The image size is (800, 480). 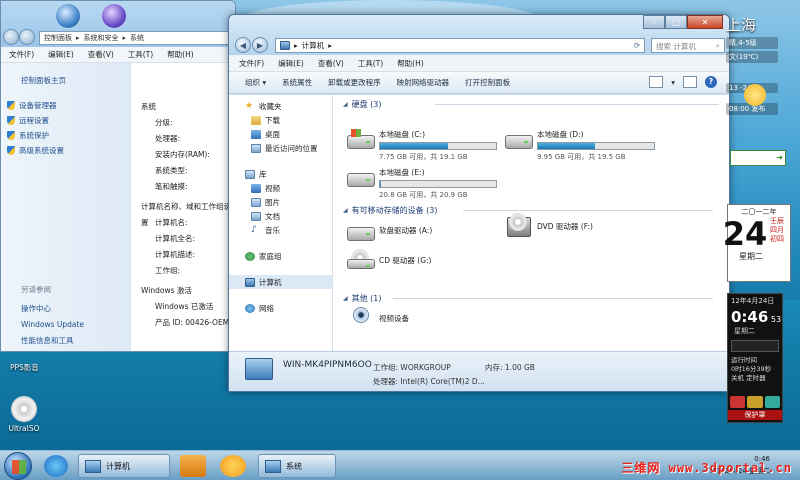 I want to click on power-icon, so click(x=738, y=402).